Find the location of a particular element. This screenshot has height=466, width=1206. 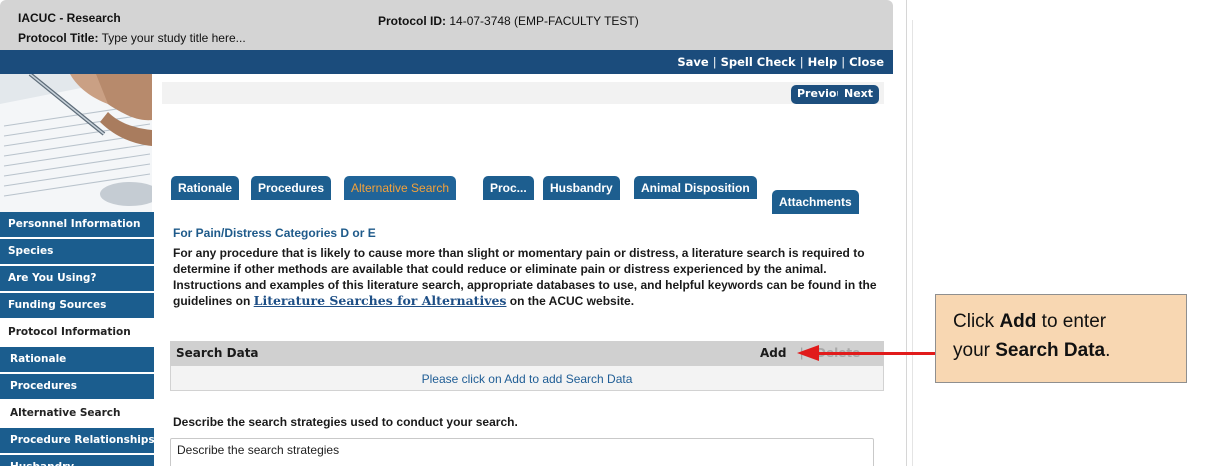

app-title: IACUC - Research is located at coordinates (69, 18).